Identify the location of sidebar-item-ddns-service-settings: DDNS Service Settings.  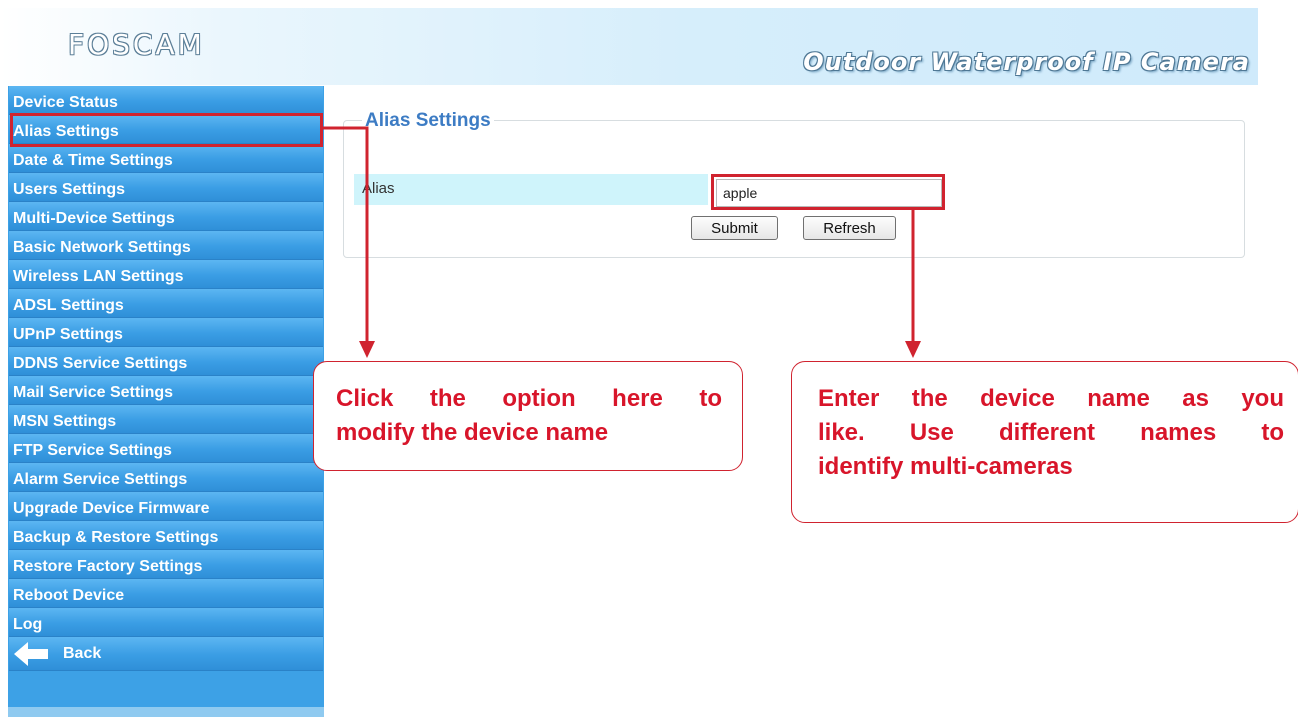
(166, 361).